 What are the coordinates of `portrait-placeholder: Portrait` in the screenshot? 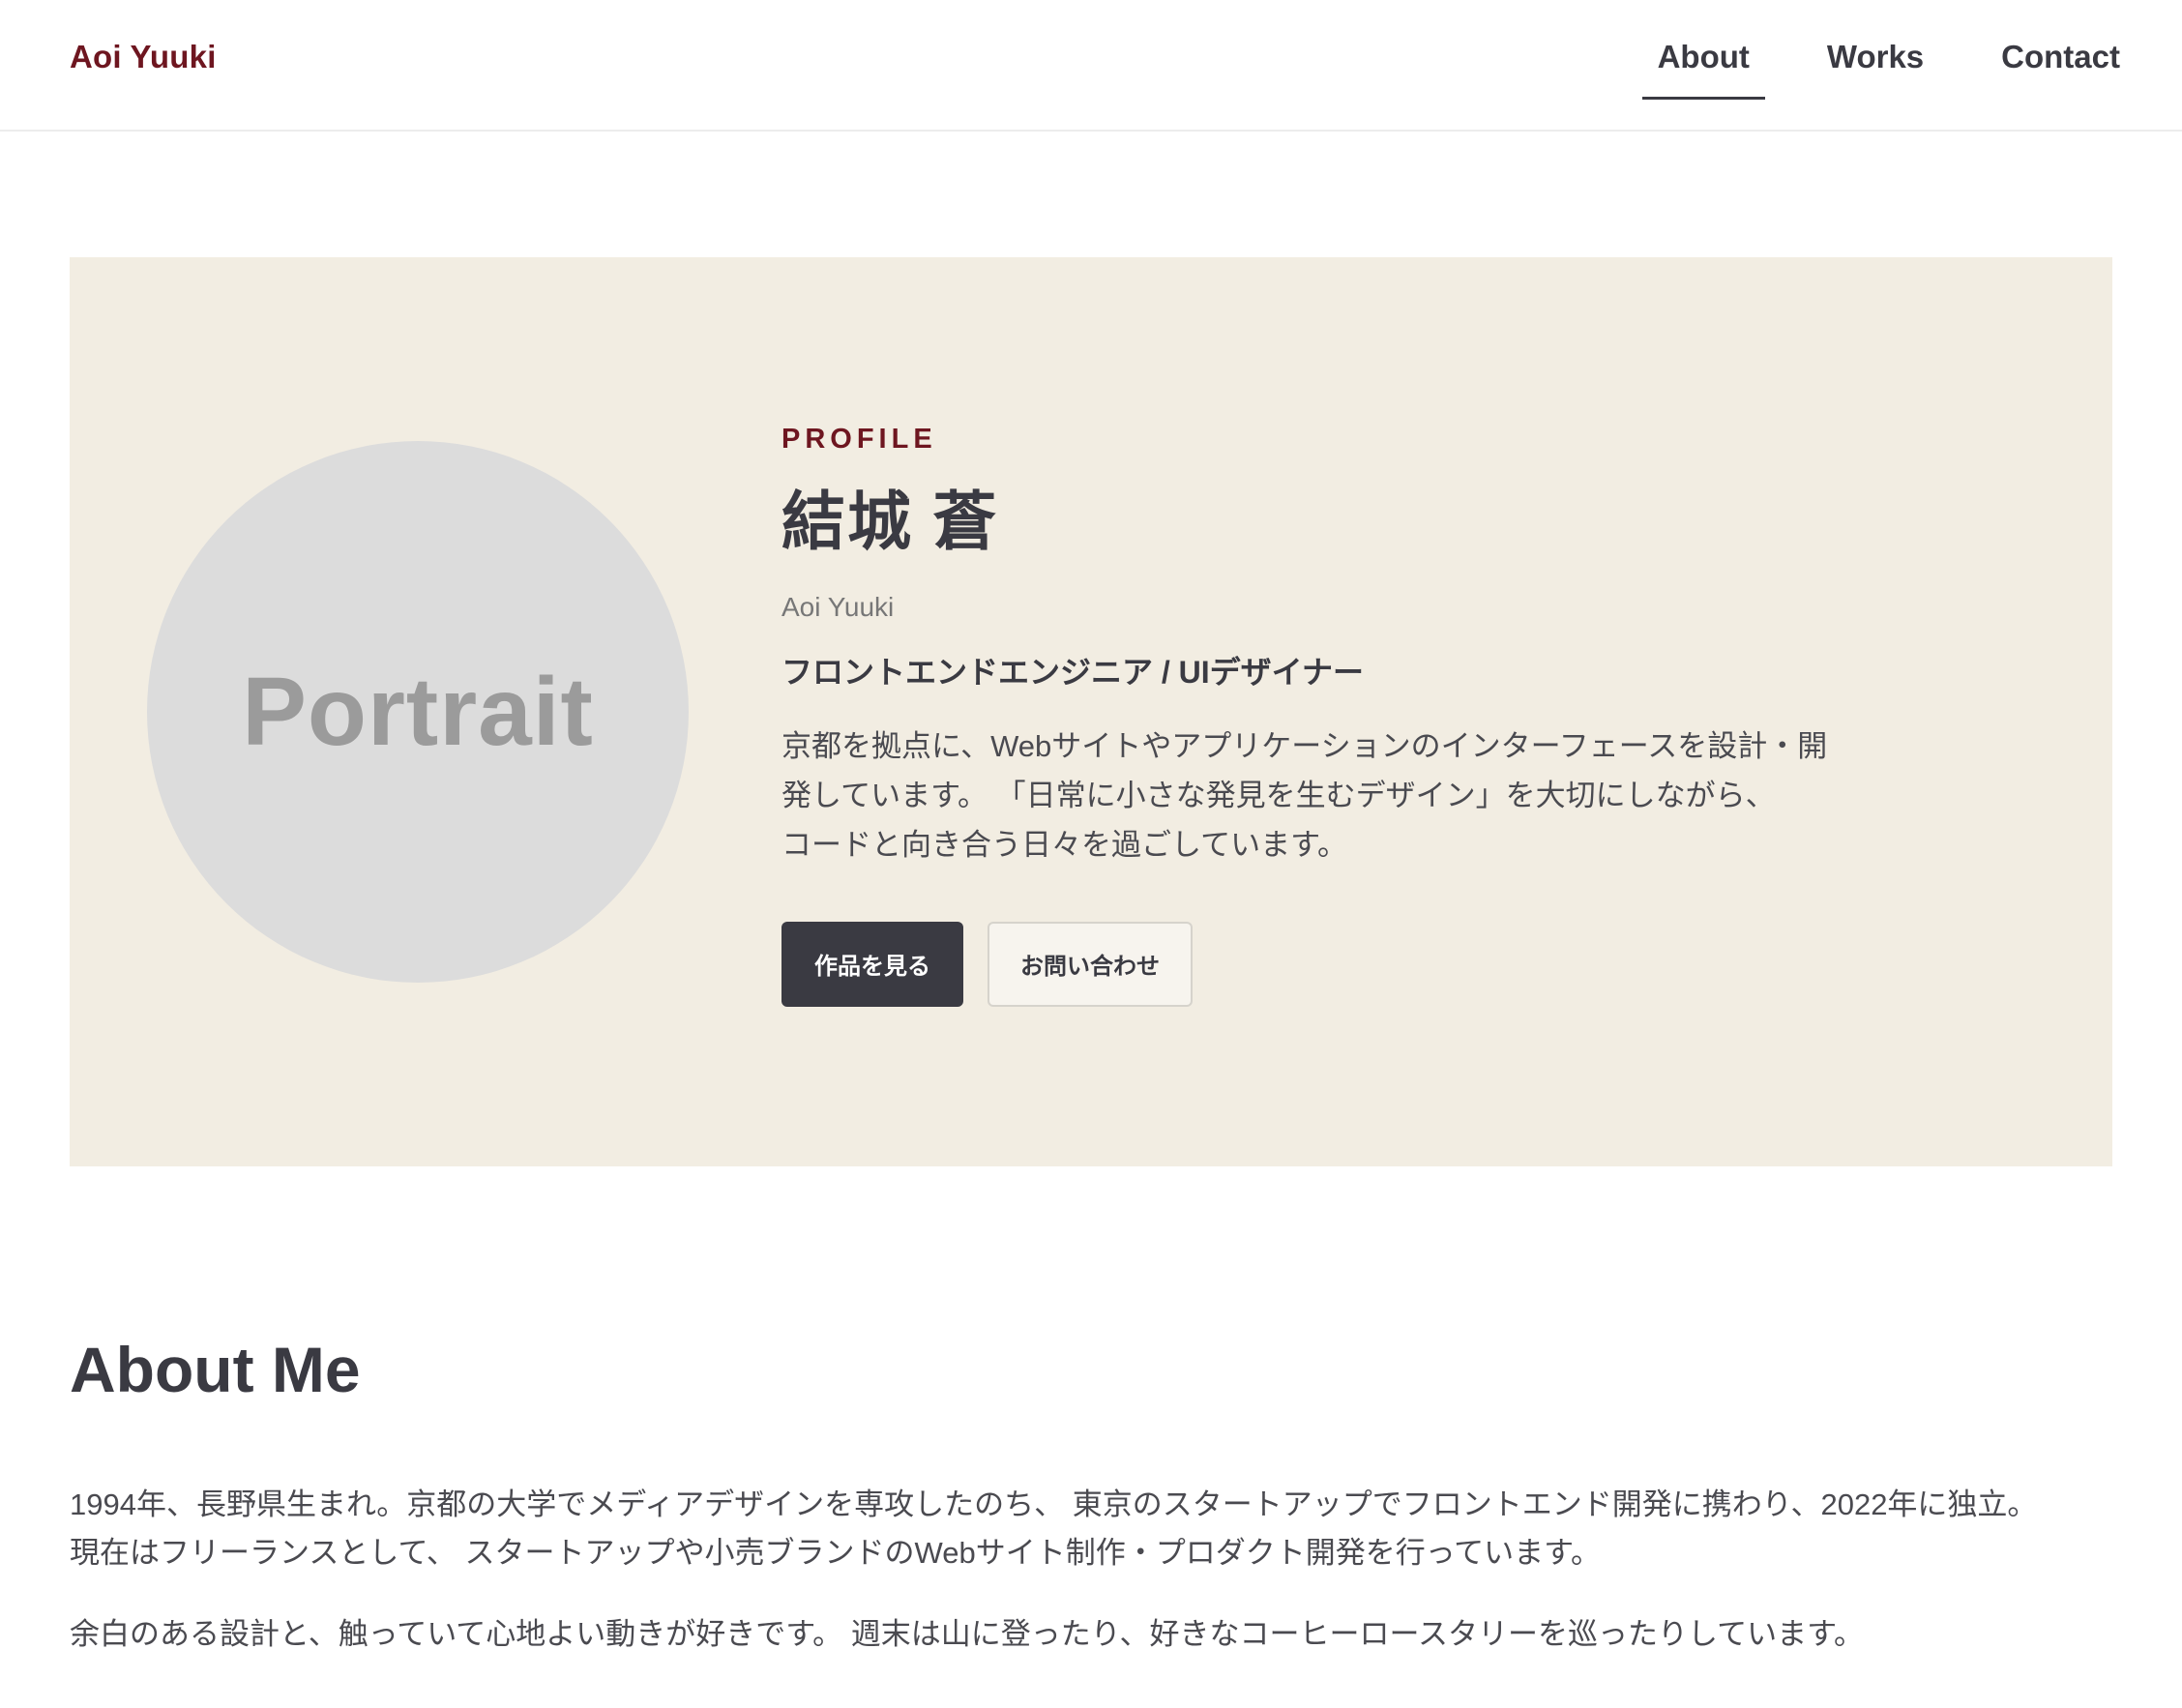 It's located at (418, 712).